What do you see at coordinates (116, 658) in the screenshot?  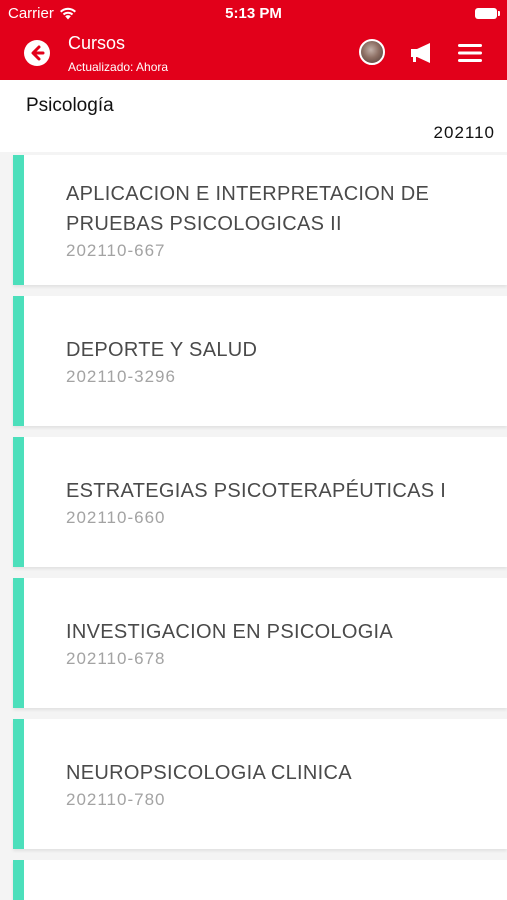 I see `course-code: 202110-678` at bounding box center [116, 658].